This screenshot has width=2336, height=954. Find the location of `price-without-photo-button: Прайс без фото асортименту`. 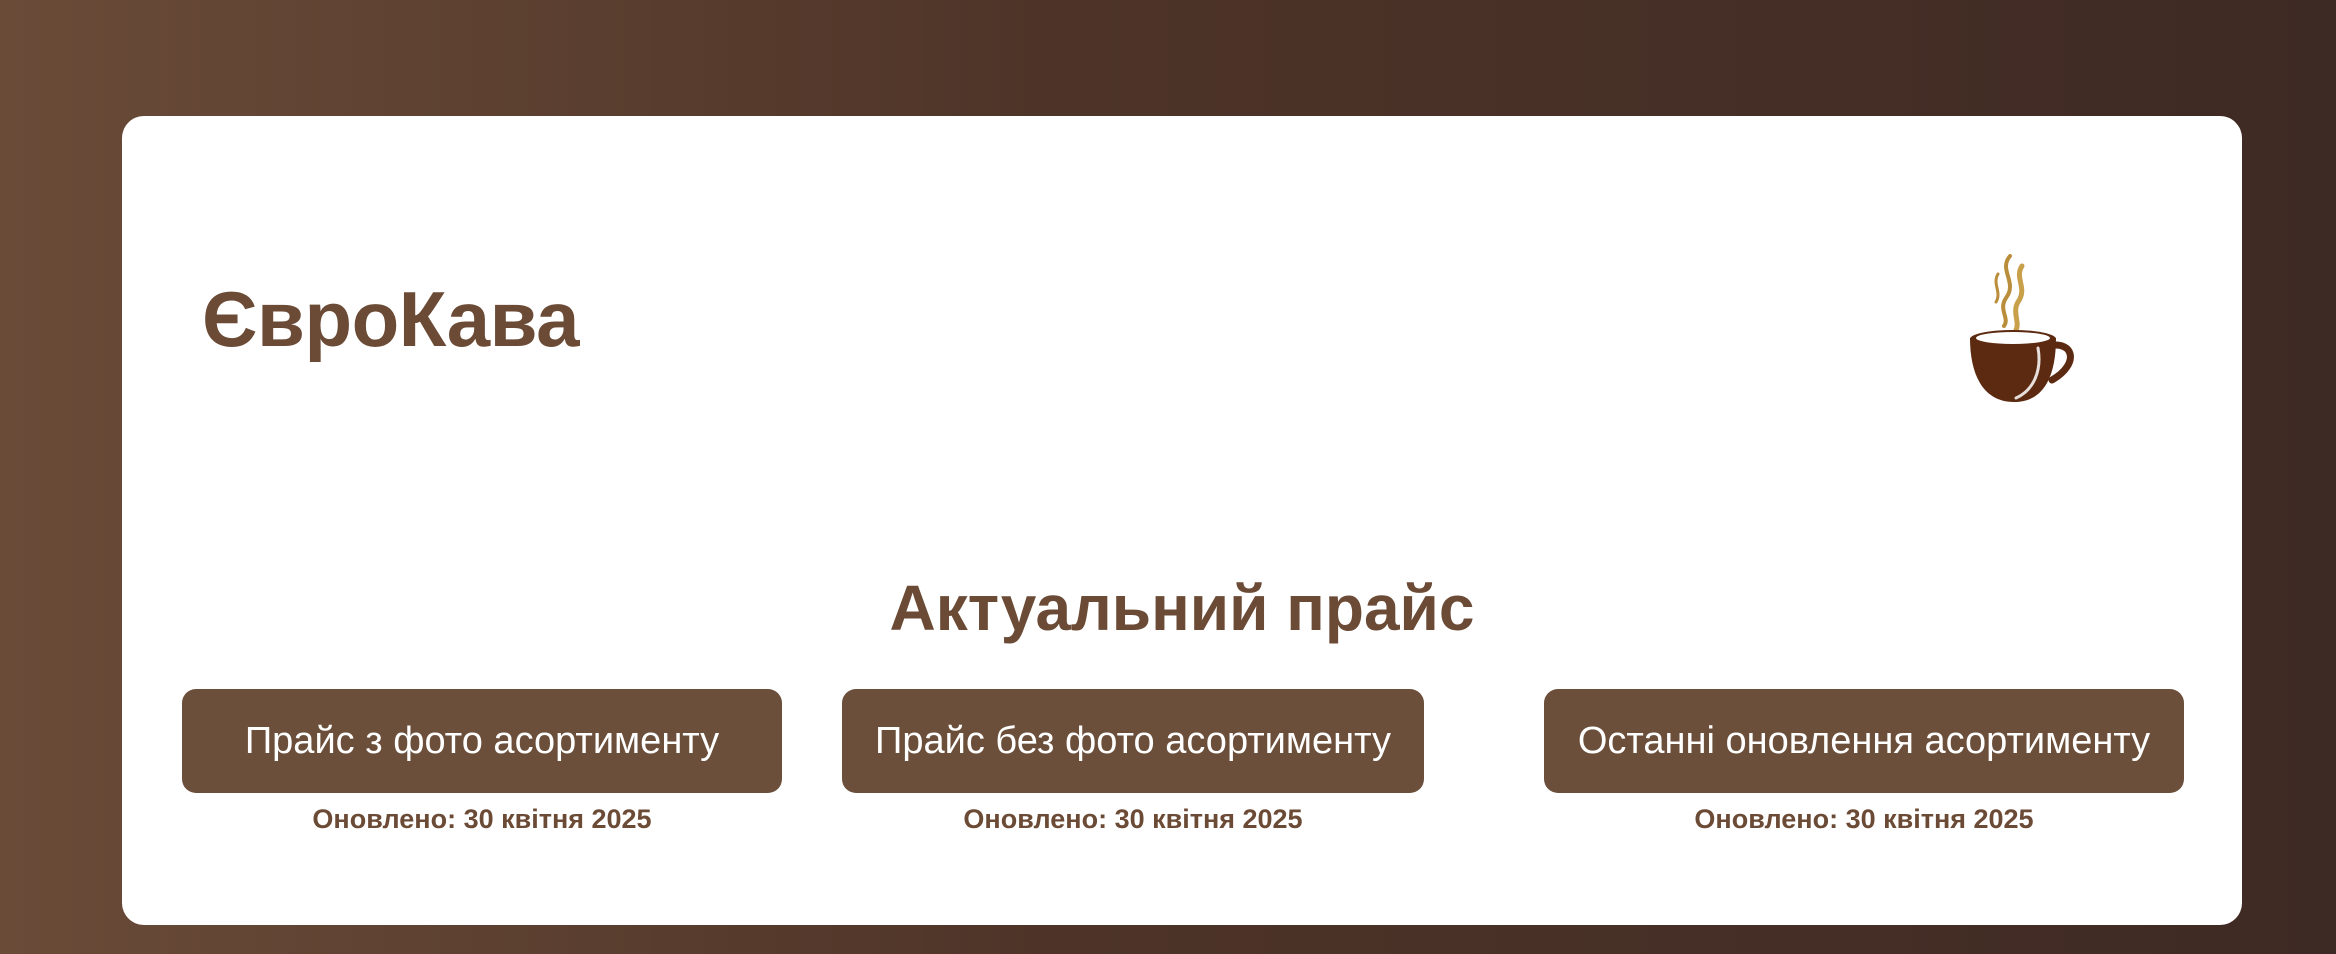

price-without-photo-button: Прайс без фото асортименту is located at coordinates (1133, 741).